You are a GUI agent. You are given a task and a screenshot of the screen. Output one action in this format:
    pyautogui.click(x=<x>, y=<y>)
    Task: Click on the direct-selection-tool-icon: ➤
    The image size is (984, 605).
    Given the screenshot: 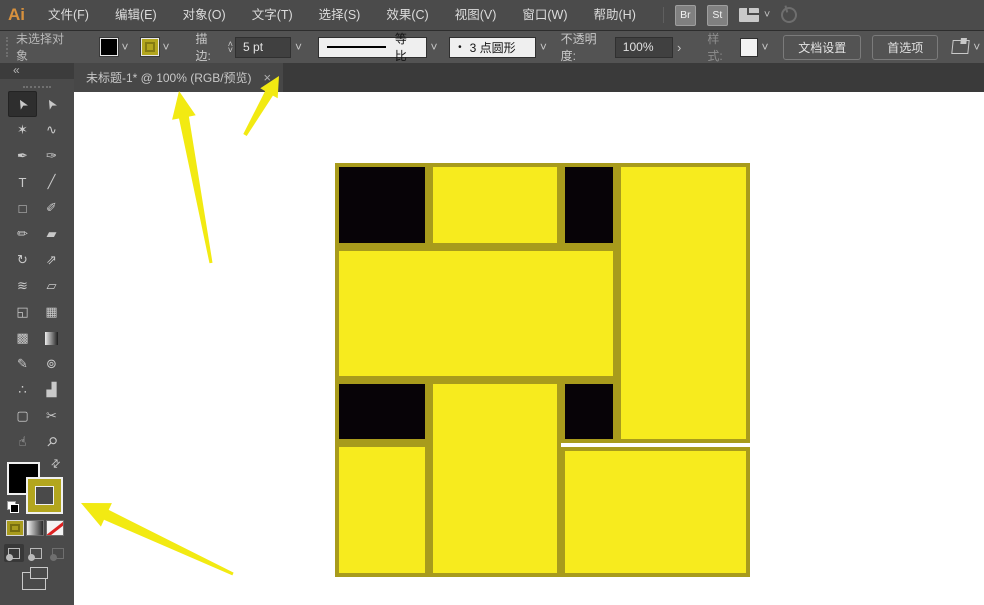 What is the action you would take?
    pyautogui.click(x=51, y=104)
    